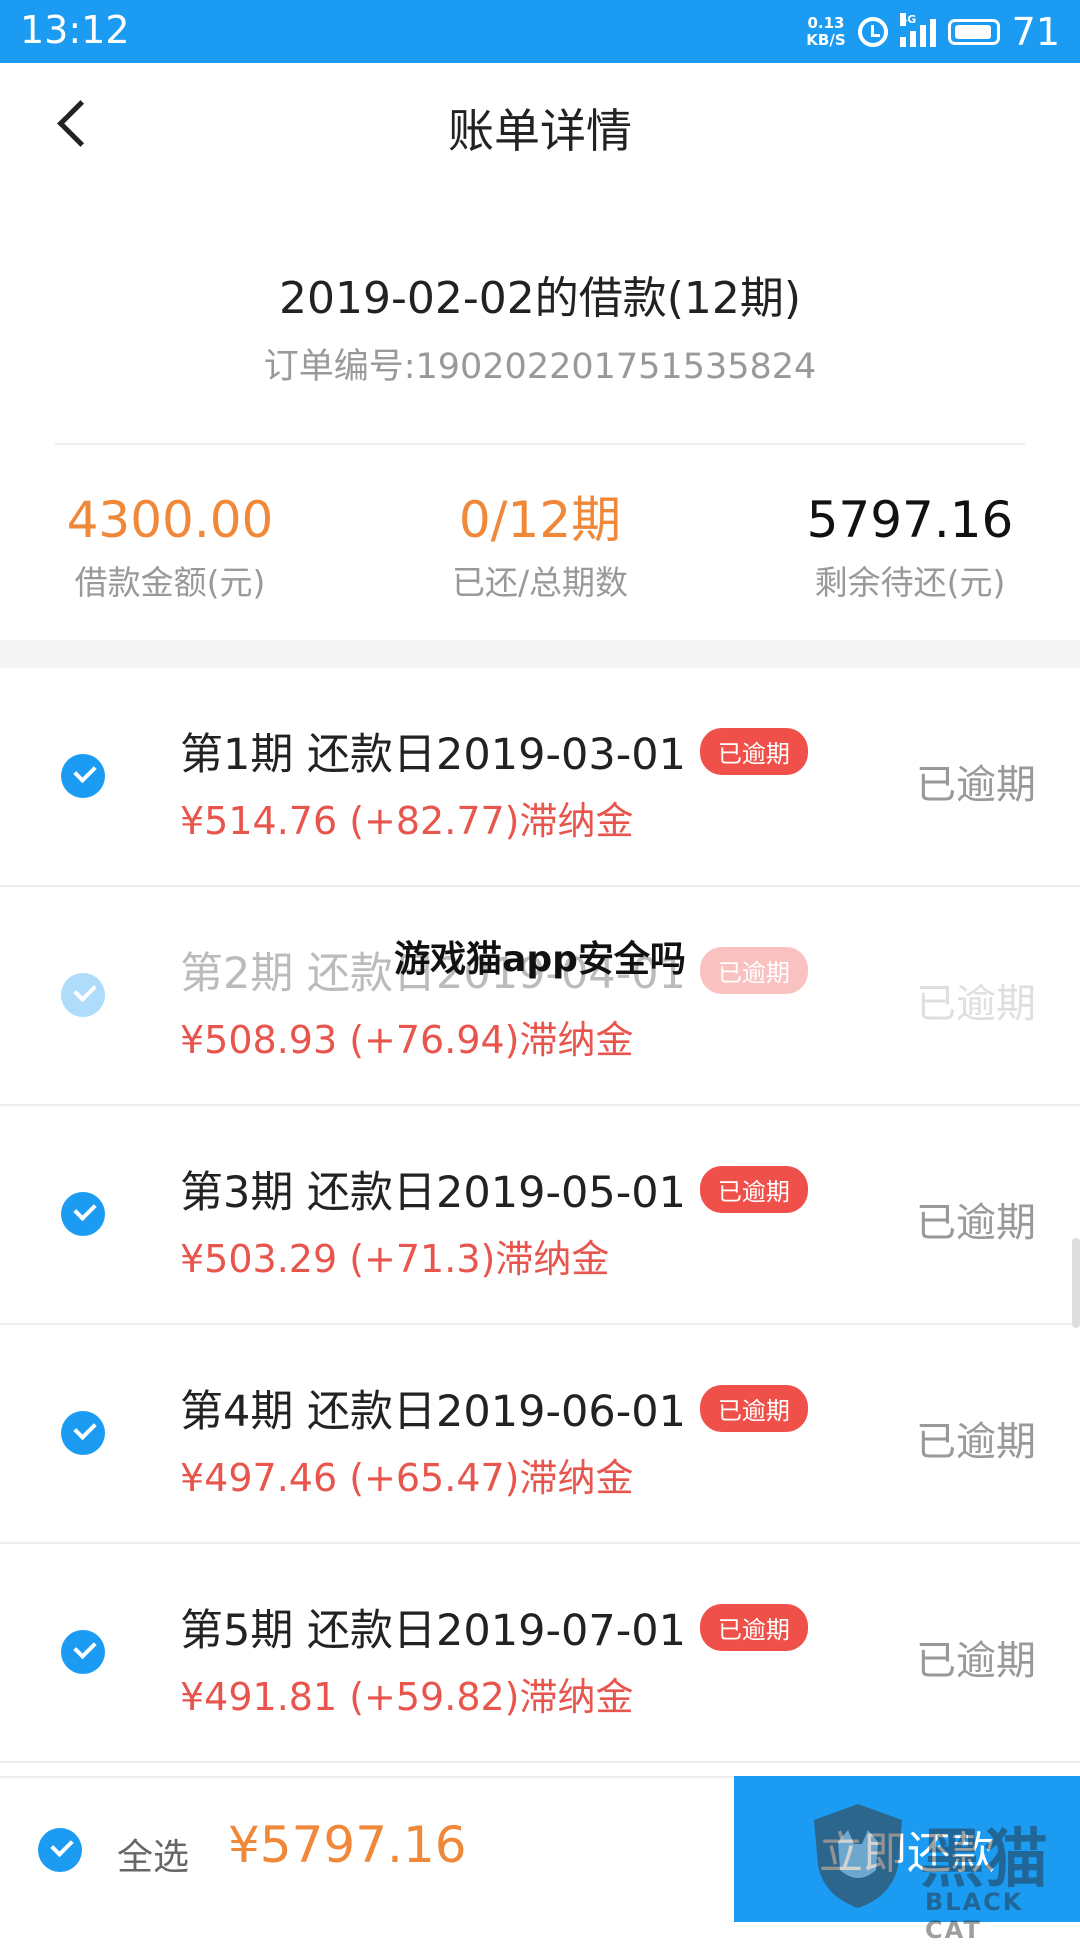 Image resolution: width=1080 pixels, height=1944 pixels. I want to click on black-cat-shield-logo, so click(858, 1856).